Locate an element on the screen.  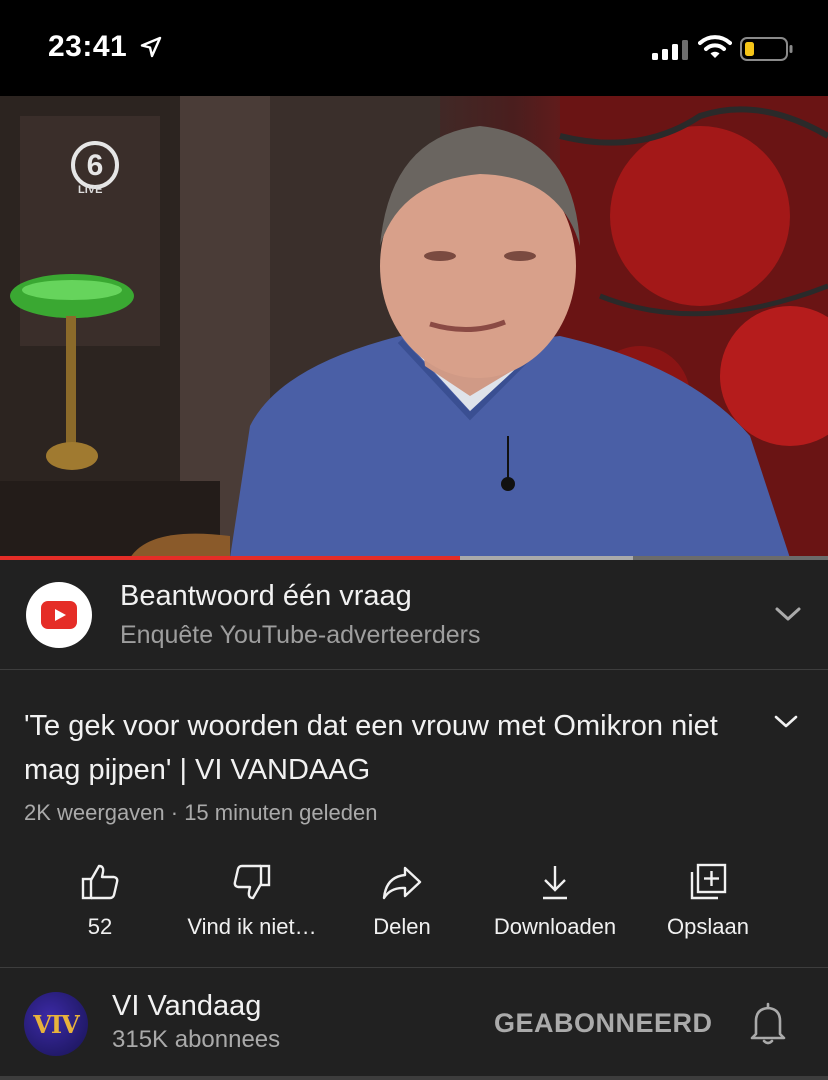
share-label: Delen is located at coordinates (402, 926).